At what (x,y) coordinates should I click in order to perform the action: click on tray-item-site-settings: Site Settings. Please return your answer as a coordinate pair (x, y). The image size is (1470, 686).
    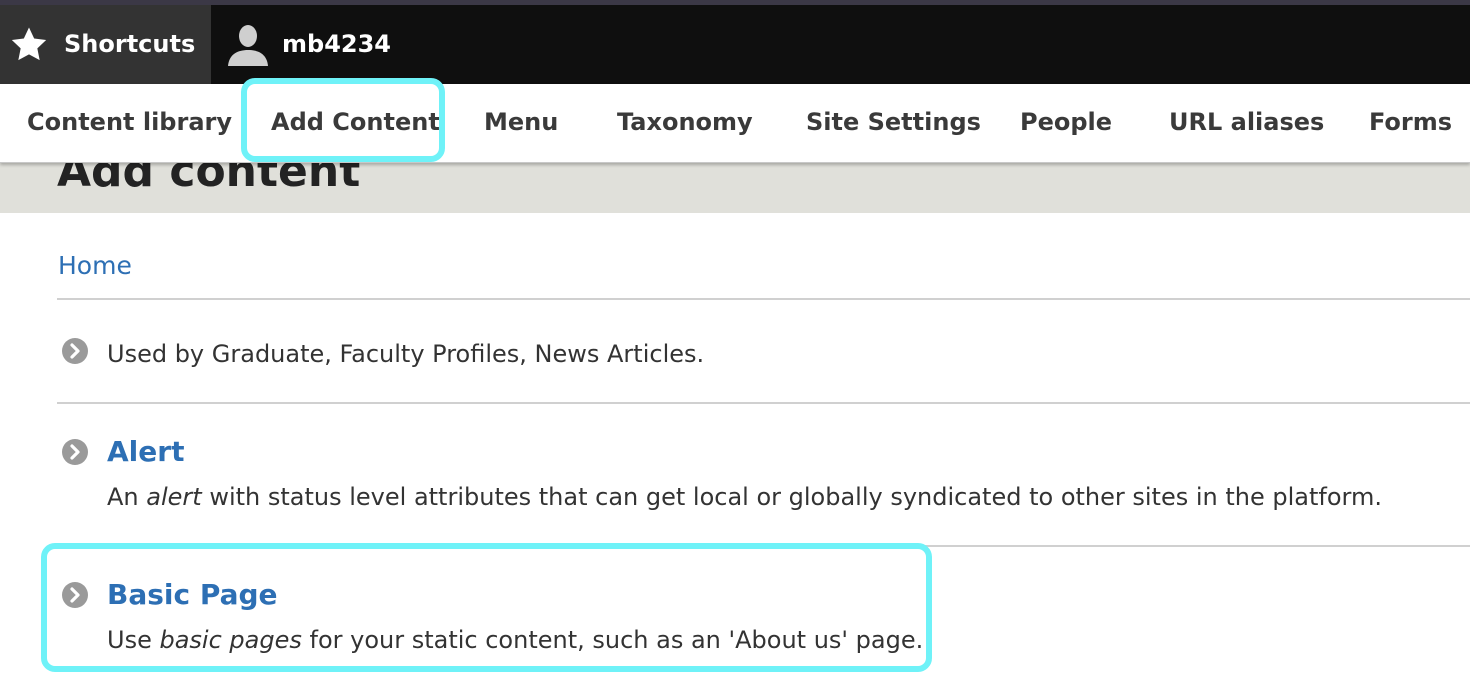
    Looking at the image, I should click on (893, 122).